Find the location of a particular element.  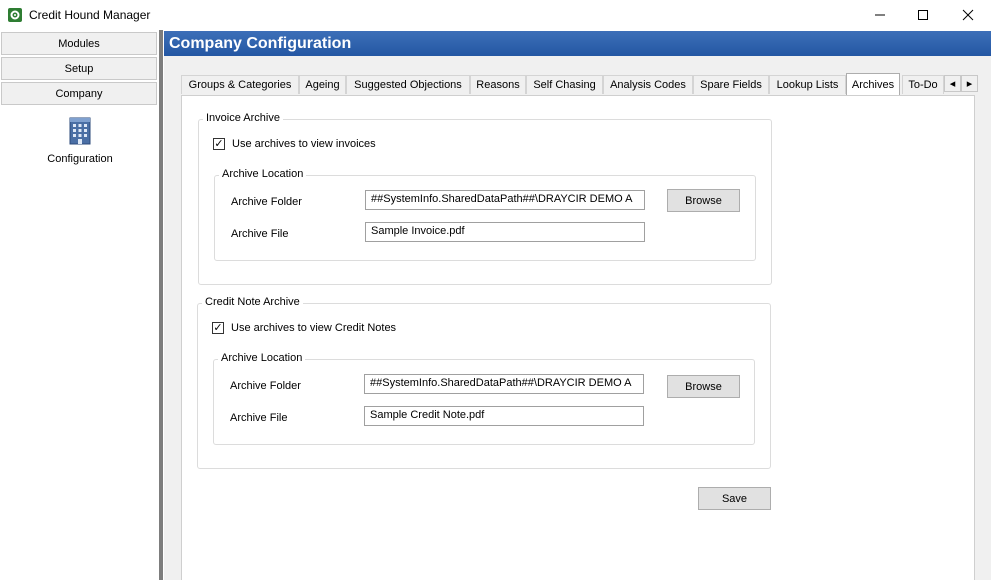

invoice-archive-checkbox: ✓ is located at coordinates (219, 144).